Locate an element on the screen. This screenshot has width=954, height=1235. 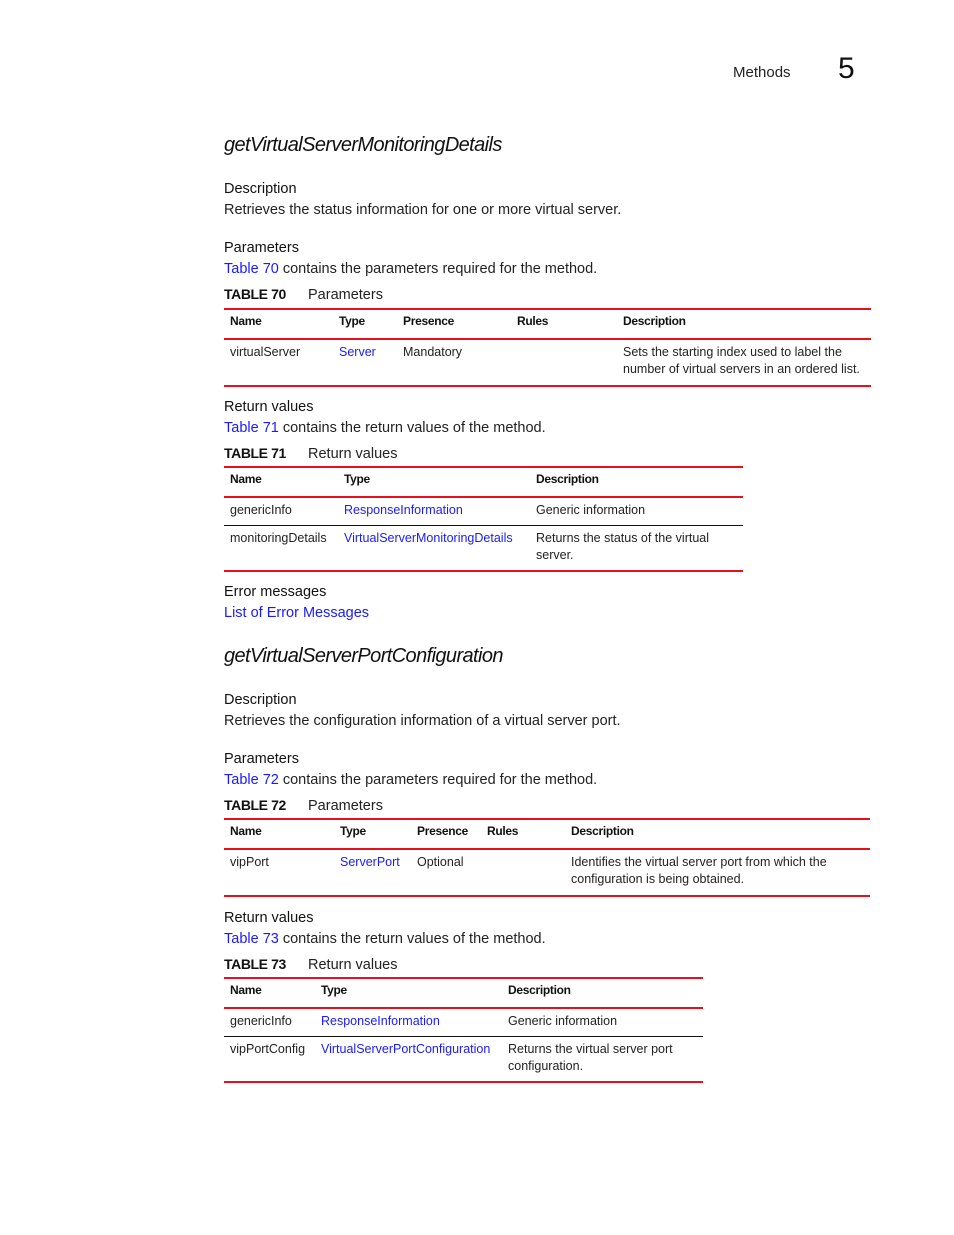
return-name: vipPortConfig is located at coordinates (269, 1059).